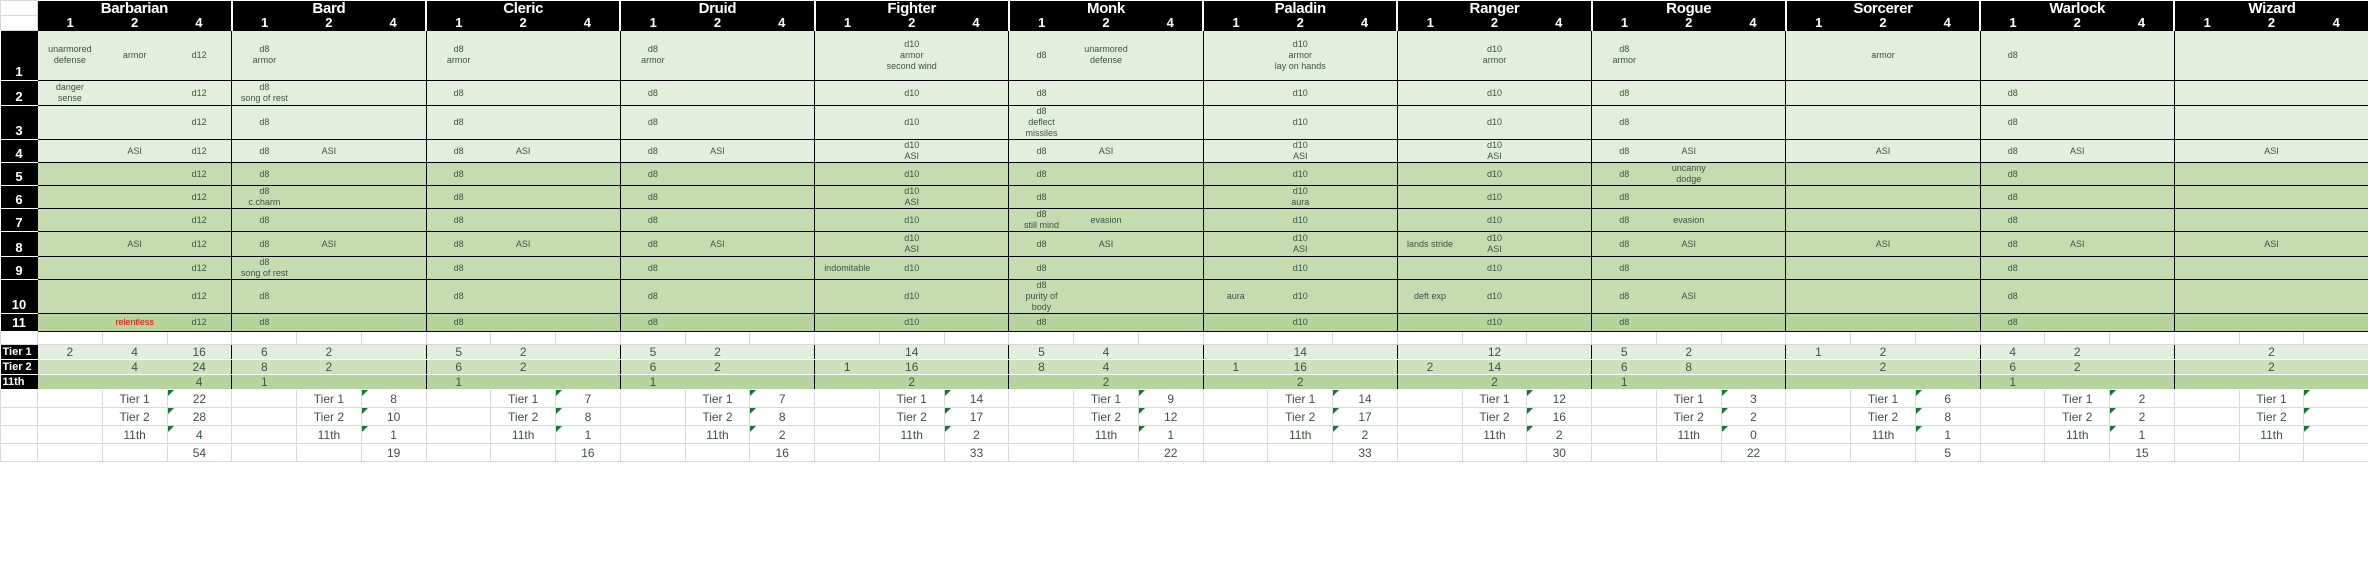 The width and height of the screenshot is (2368, 581). I want to click on footer-value-bard-total: 19, so click(393, 452).